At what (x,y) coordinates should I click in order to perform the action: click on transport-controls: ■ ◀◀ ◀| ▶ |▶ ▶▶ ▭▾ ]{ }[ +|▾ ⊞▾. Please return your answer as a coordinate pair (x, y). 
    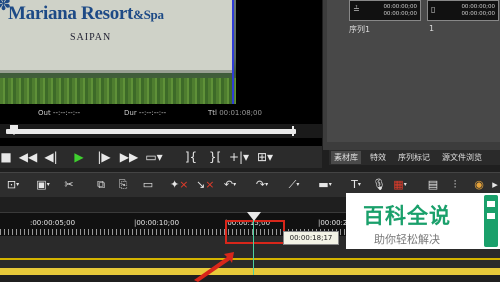
    Looking at the image, I should click on (161, 157).